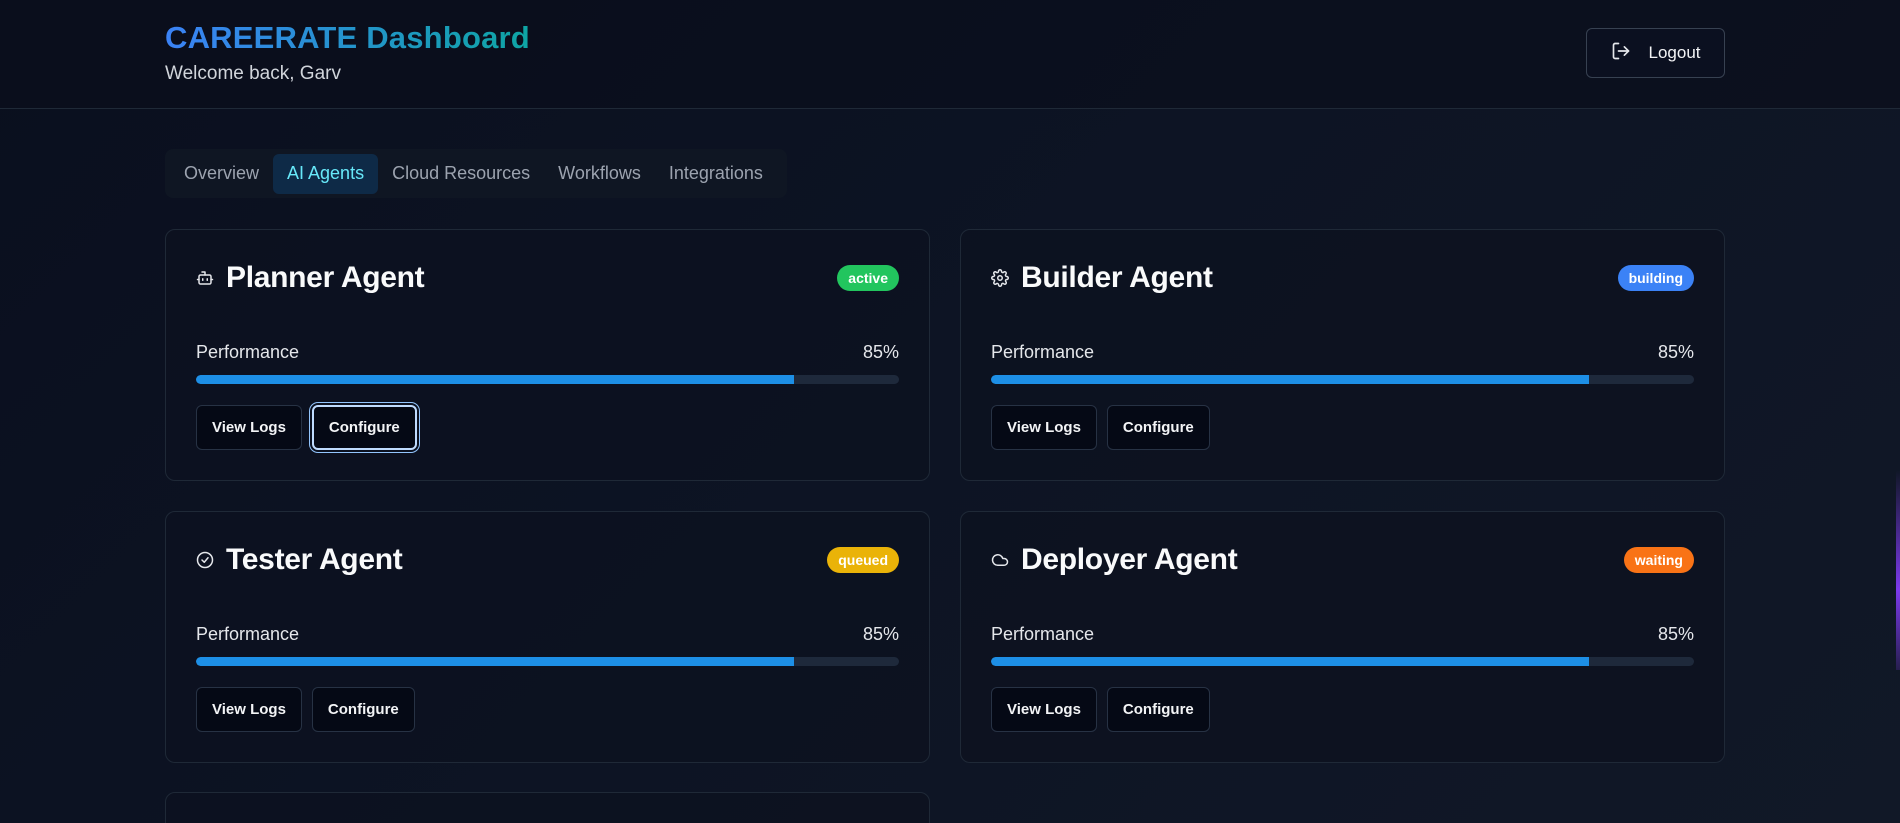  Describe the element at coordinates (347, 37) in the screenshot. I see `page-title: CAREERATE Dashboard` at that location.